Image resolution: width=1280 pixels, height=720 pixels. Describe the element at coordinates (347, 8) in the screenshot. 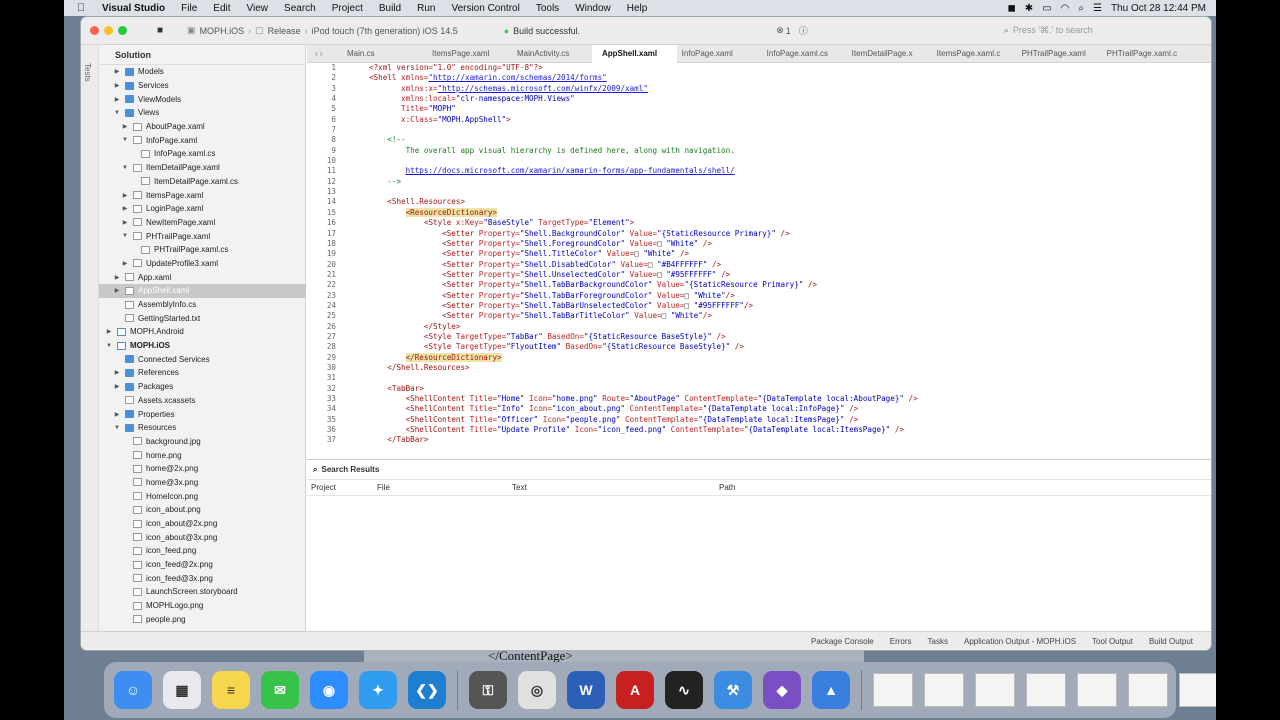

I see `menu-project: Project` at that location.